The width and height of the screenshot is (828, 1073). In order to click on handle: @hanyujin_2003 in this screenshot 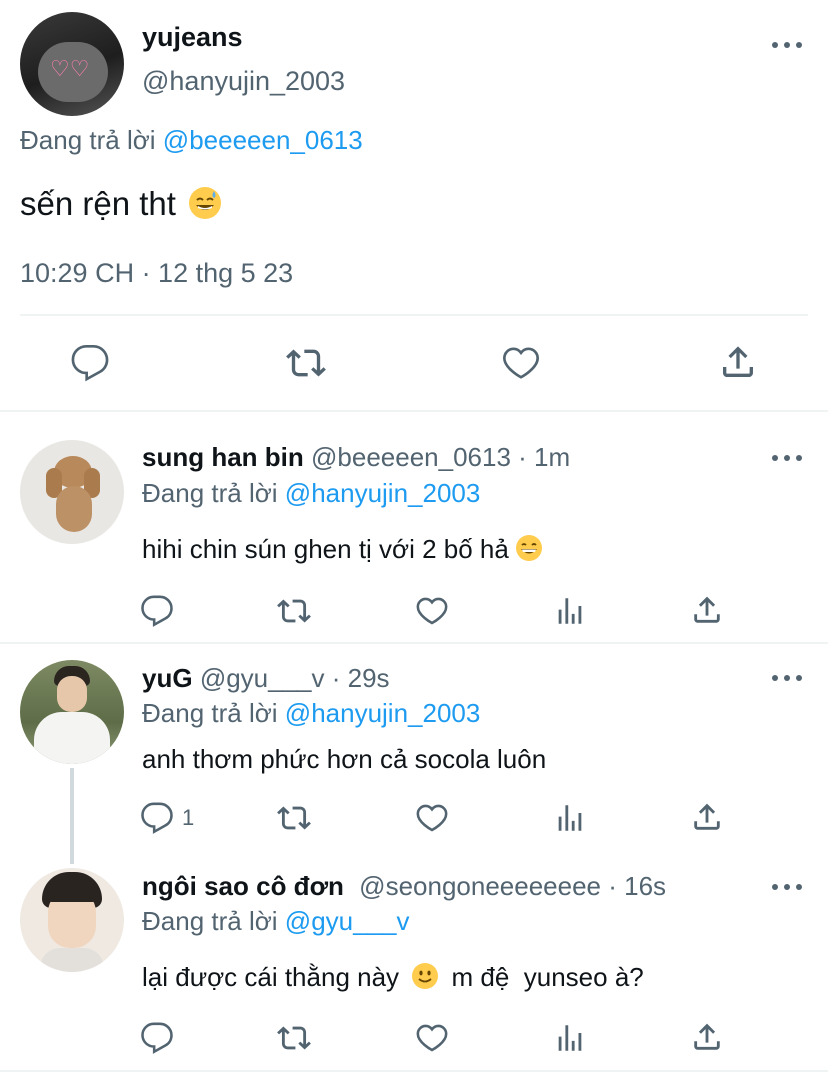, I will do `click(243, 81)`.